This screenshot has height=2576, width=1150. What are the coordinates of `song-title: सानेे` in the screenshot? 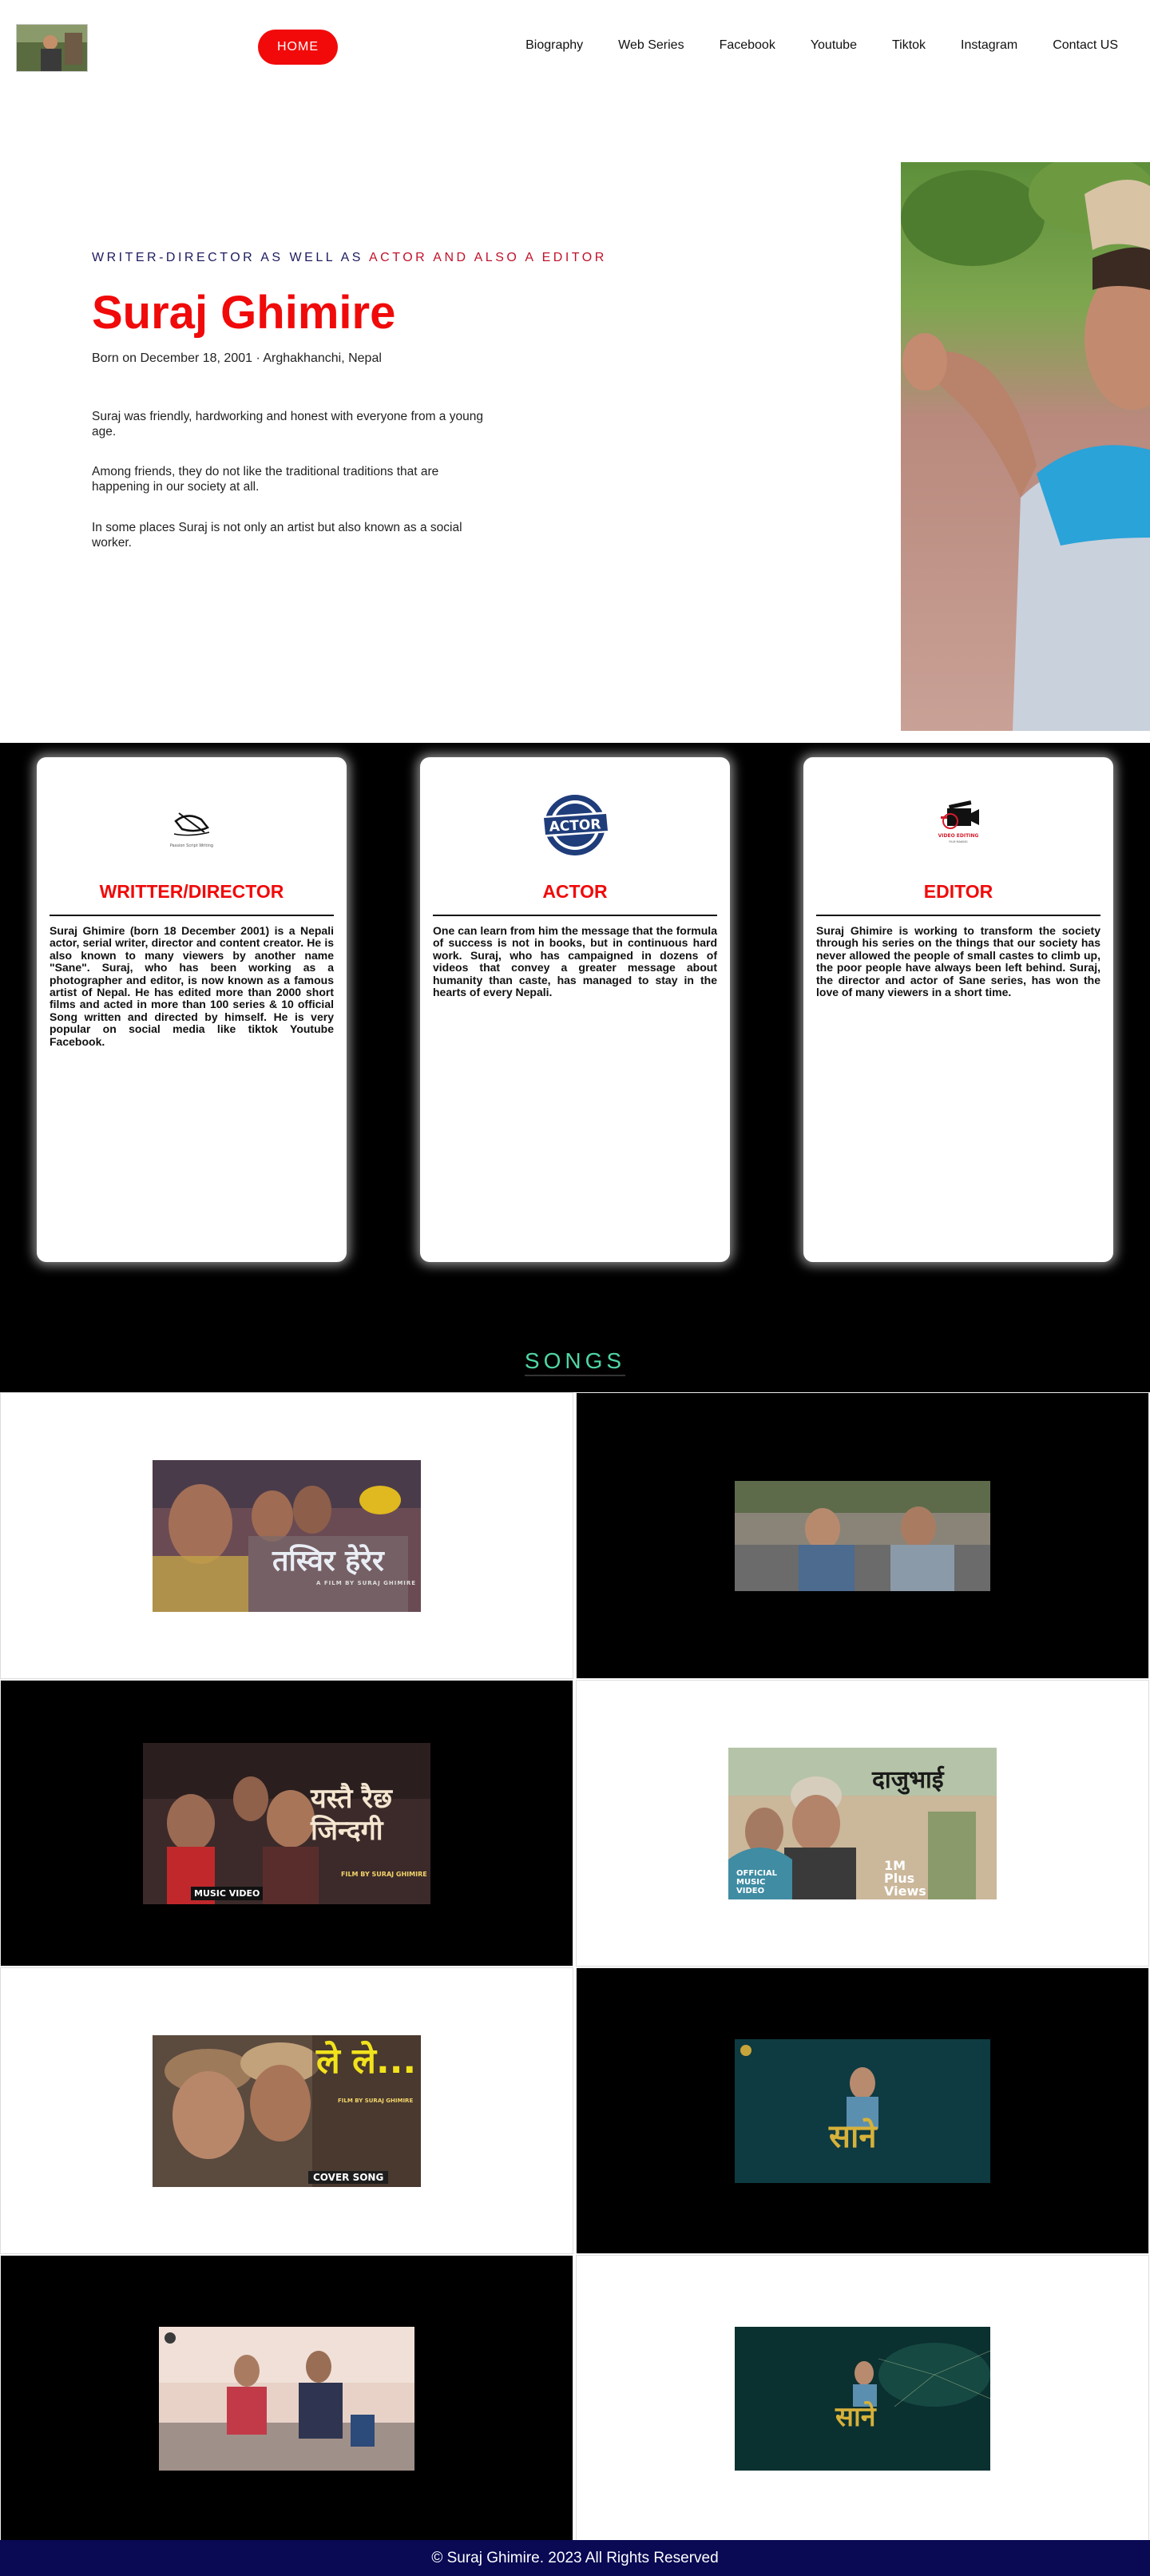 It's located at (853, 2136).